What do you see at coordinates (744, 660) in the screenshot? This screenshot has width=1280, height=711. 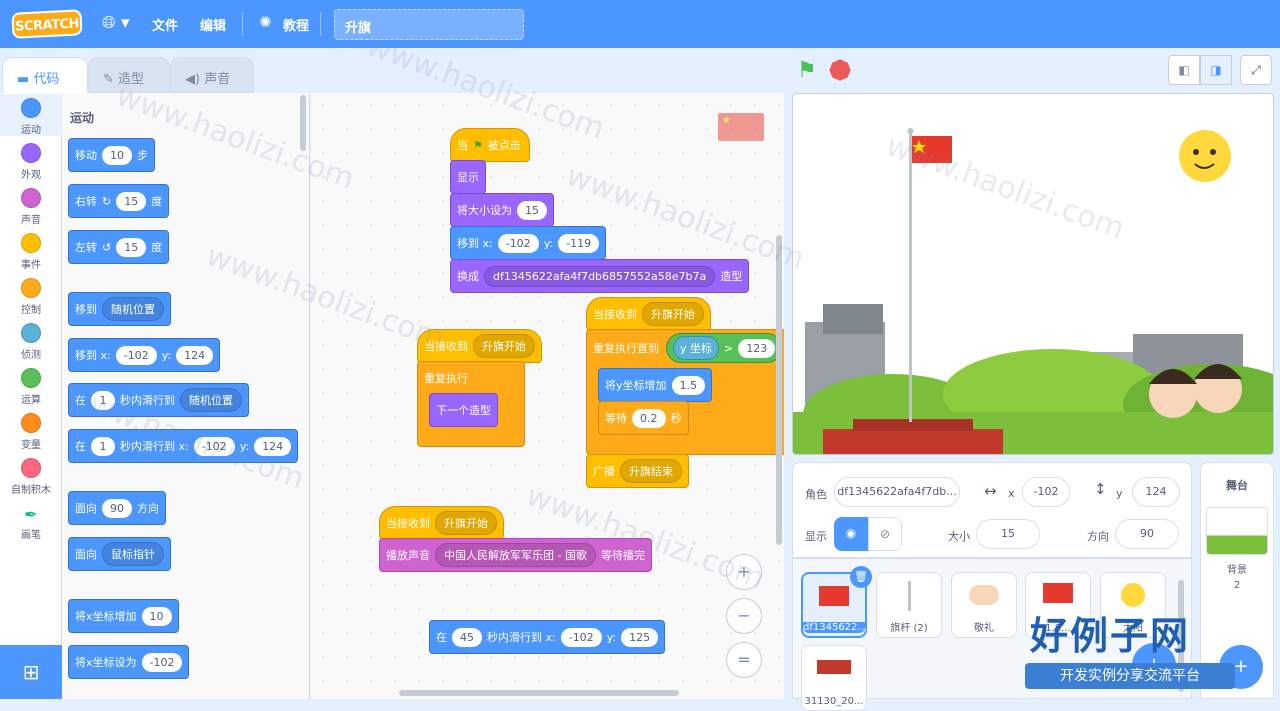 I see `zoom-reset-button: =` at bounding box center [744, 660].